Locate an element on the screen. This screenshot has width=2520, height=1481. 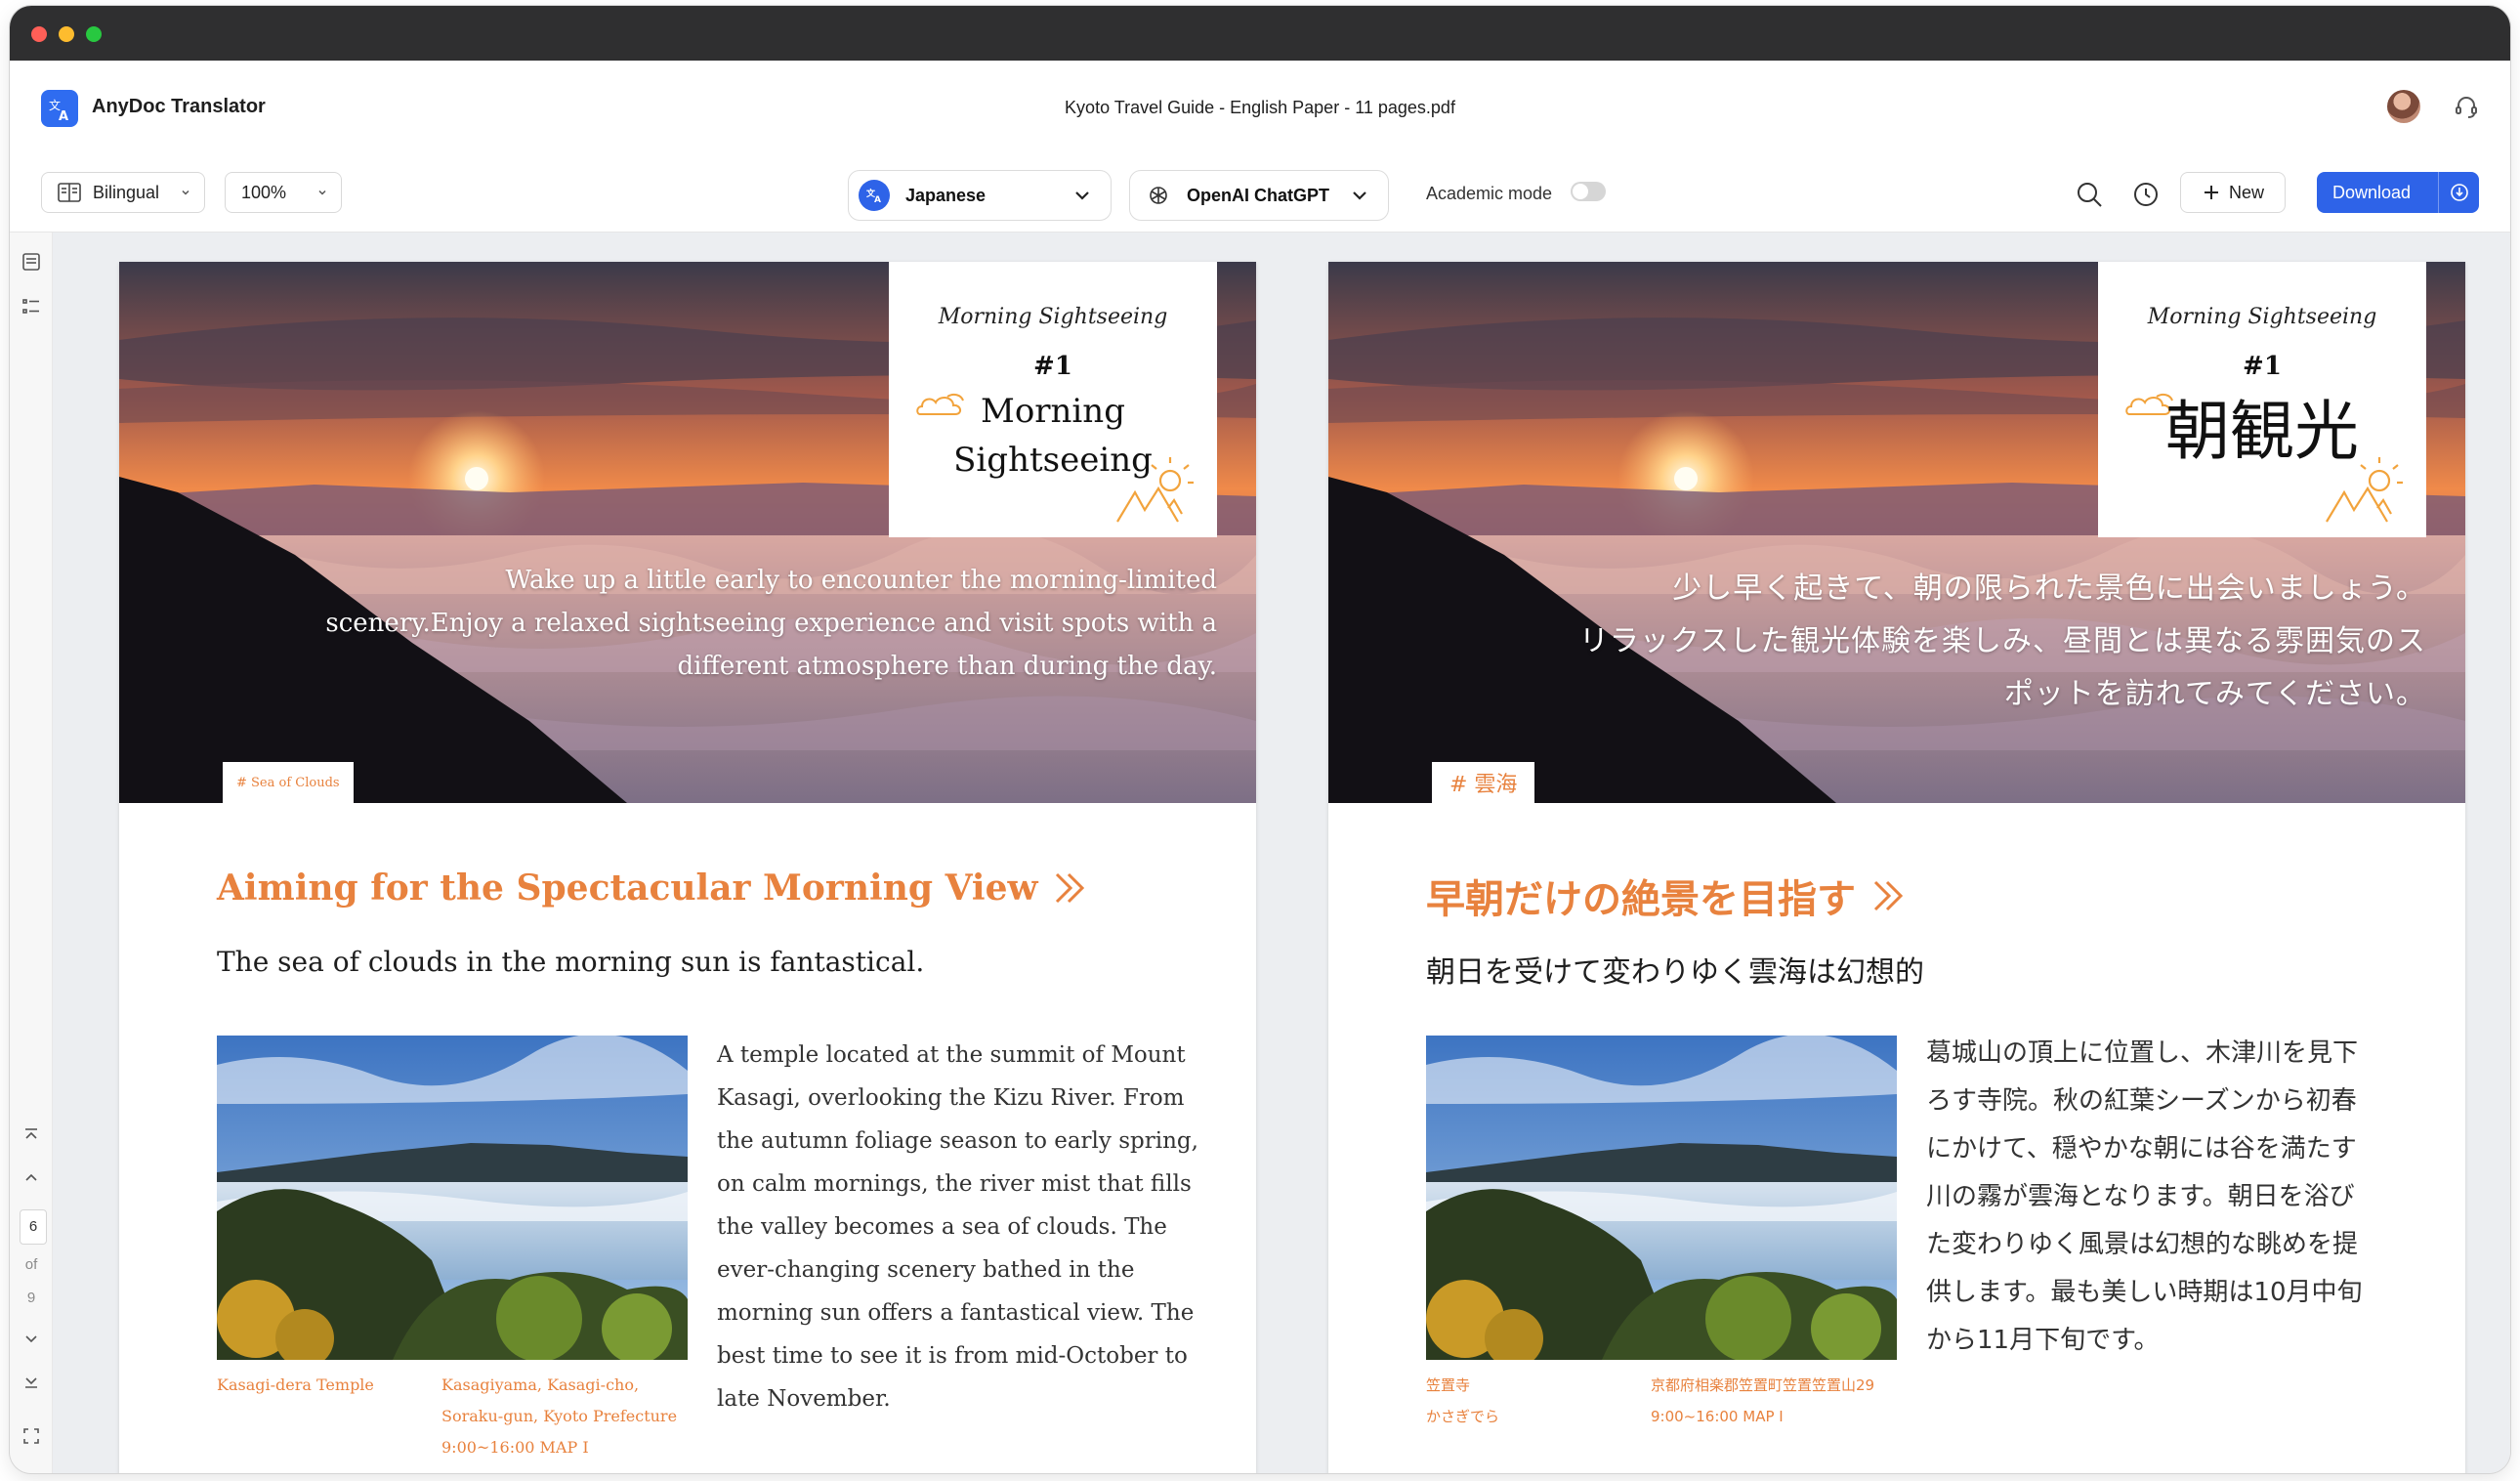
caption-line: Soraku-gun, Kyoto Prefecture is located at coordinates (559, 1416).